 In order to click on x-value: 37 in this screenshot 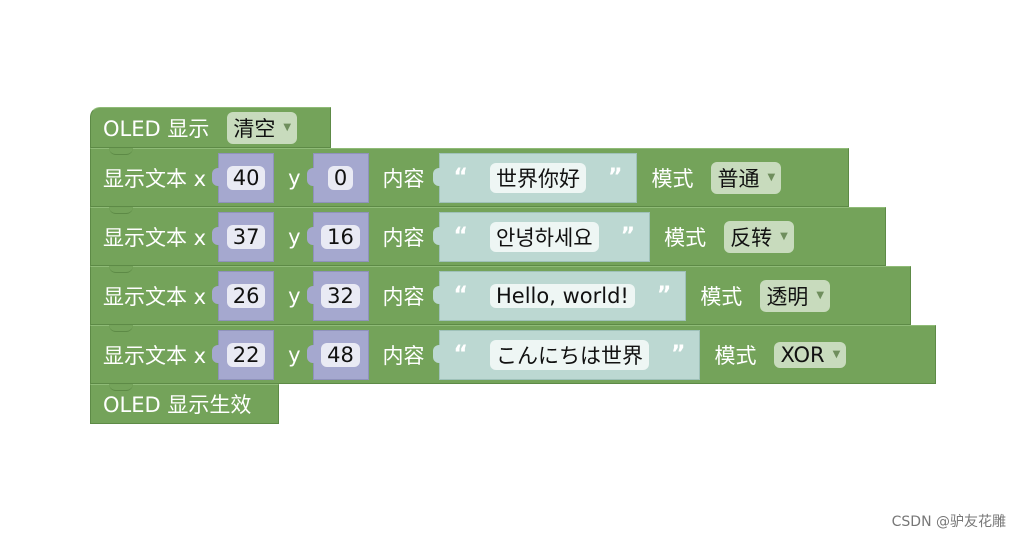, I will do `click(246, 236)`.